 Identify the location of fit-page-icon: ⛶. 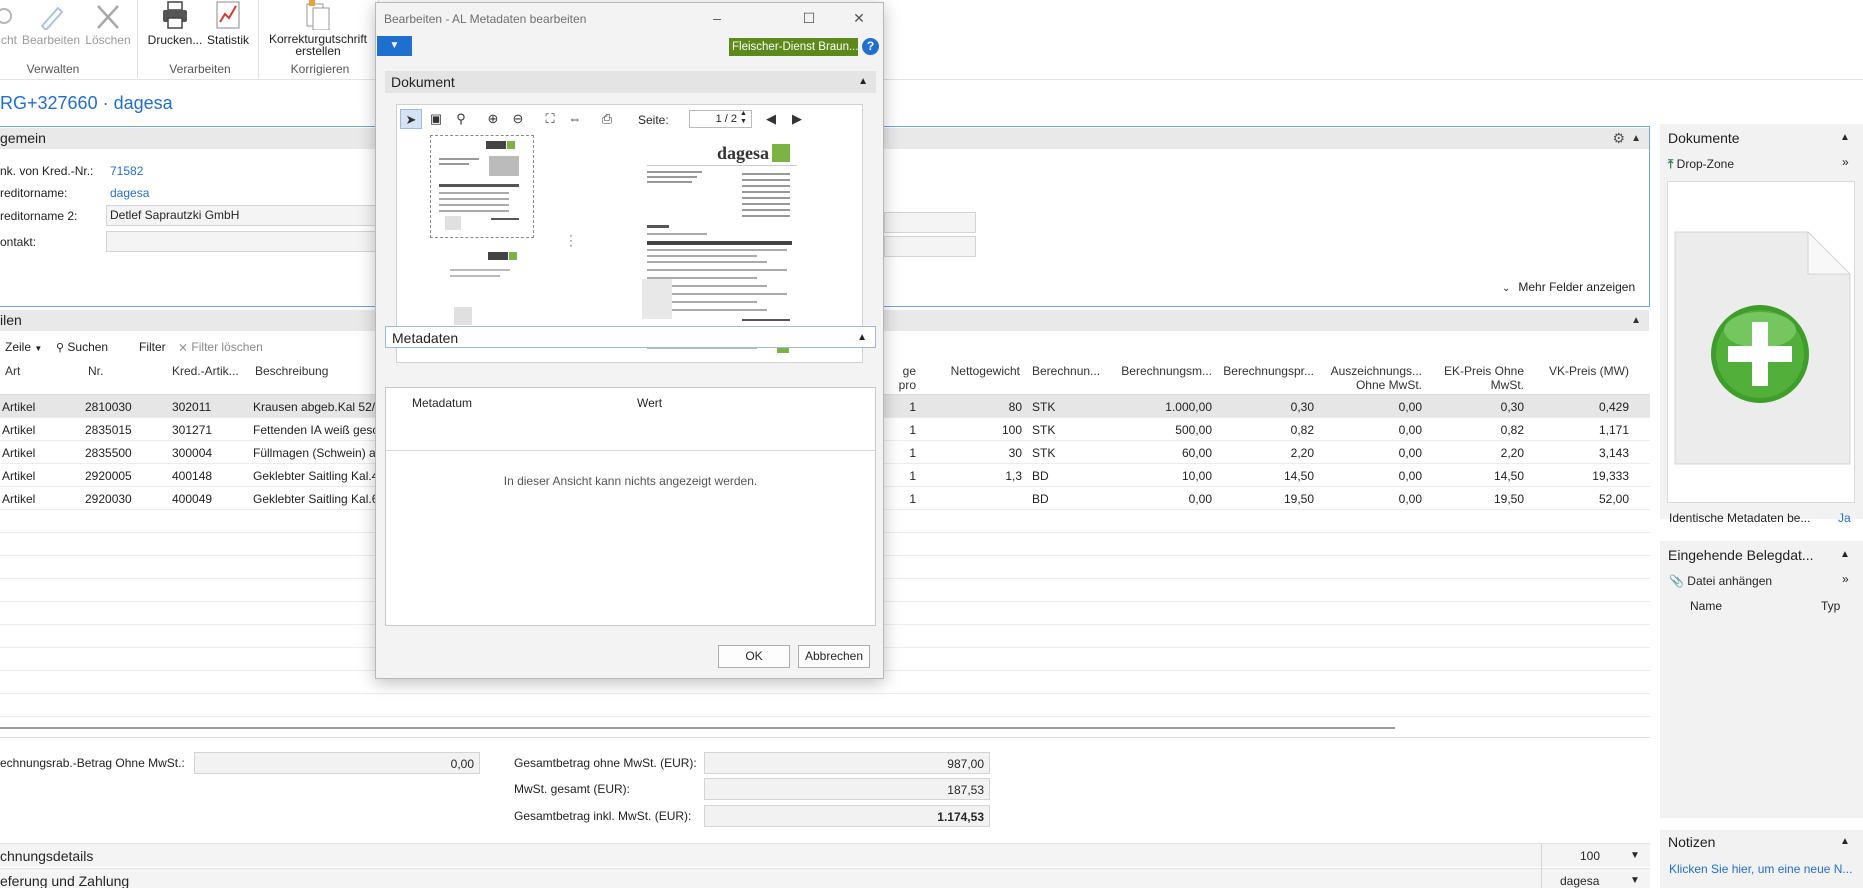
(550, 119).